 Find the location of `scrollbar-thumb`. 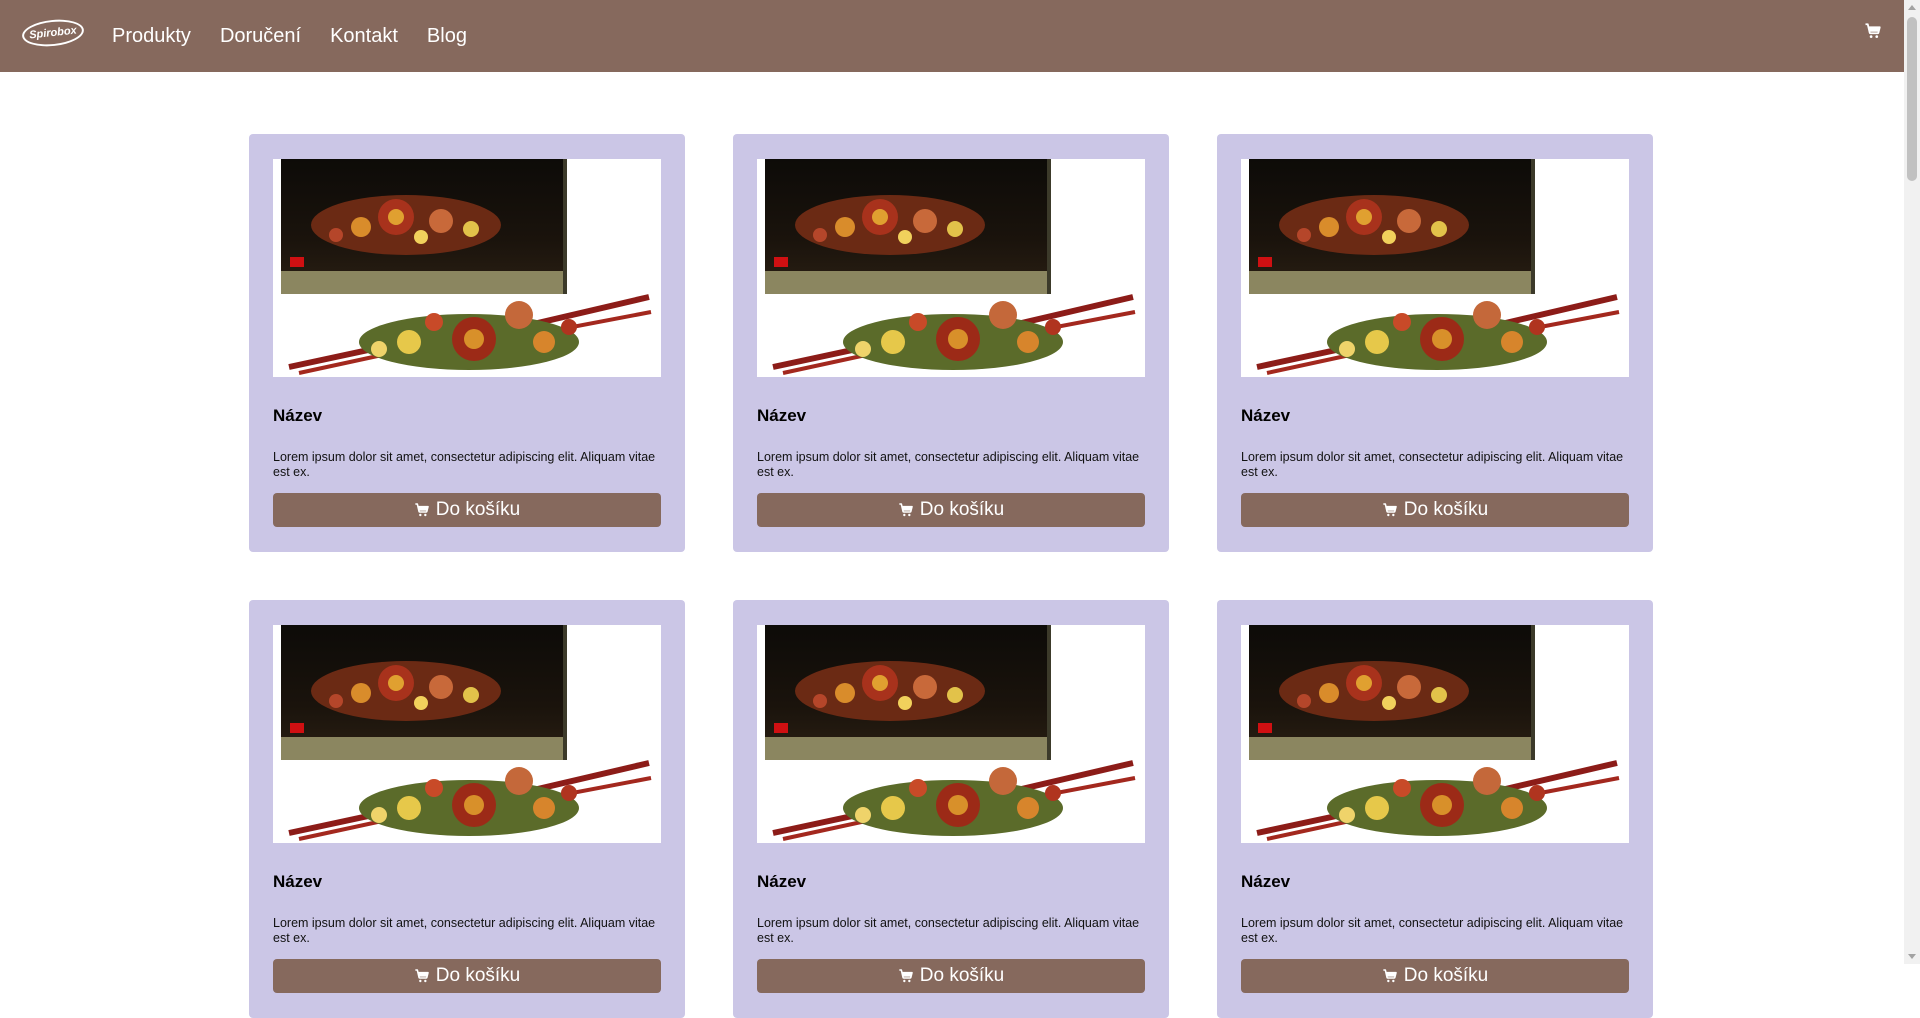

scrollbar-thumb is located at coordinates (1912, 99).